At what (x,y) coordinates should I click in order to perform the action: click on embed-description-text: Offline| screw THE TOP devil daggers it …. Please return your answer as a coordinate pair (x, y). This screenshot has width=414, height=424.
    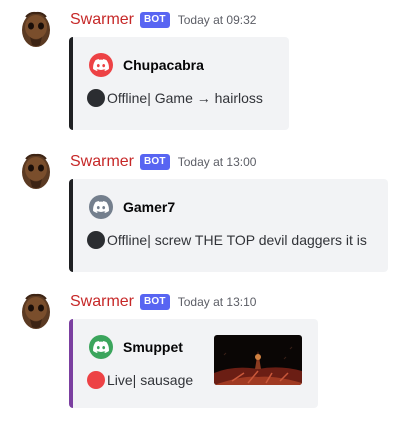
    Looking at the image, I should click on (237, 240).